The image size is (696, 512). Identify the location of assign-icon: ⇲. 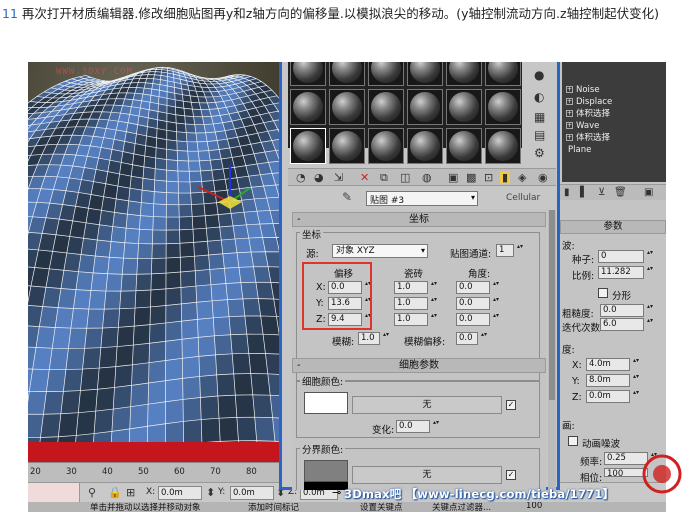
(338, 177).